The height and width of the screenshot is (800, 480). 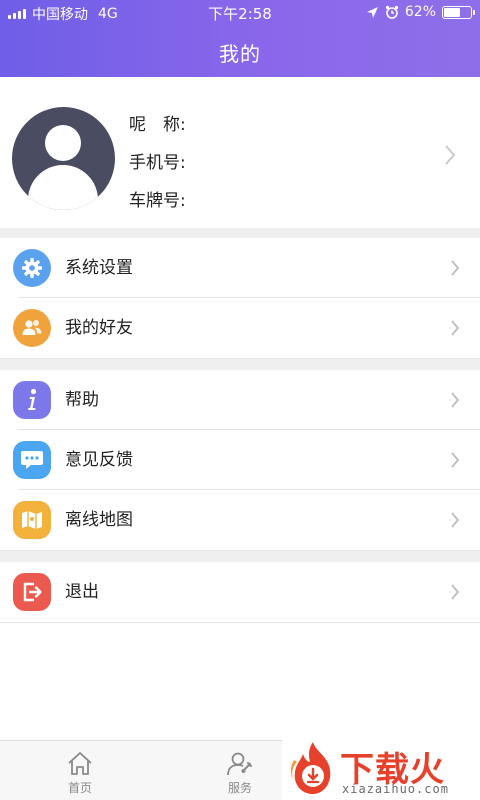 I want to click on location-arrow-icon, so click(x=372, y=12).